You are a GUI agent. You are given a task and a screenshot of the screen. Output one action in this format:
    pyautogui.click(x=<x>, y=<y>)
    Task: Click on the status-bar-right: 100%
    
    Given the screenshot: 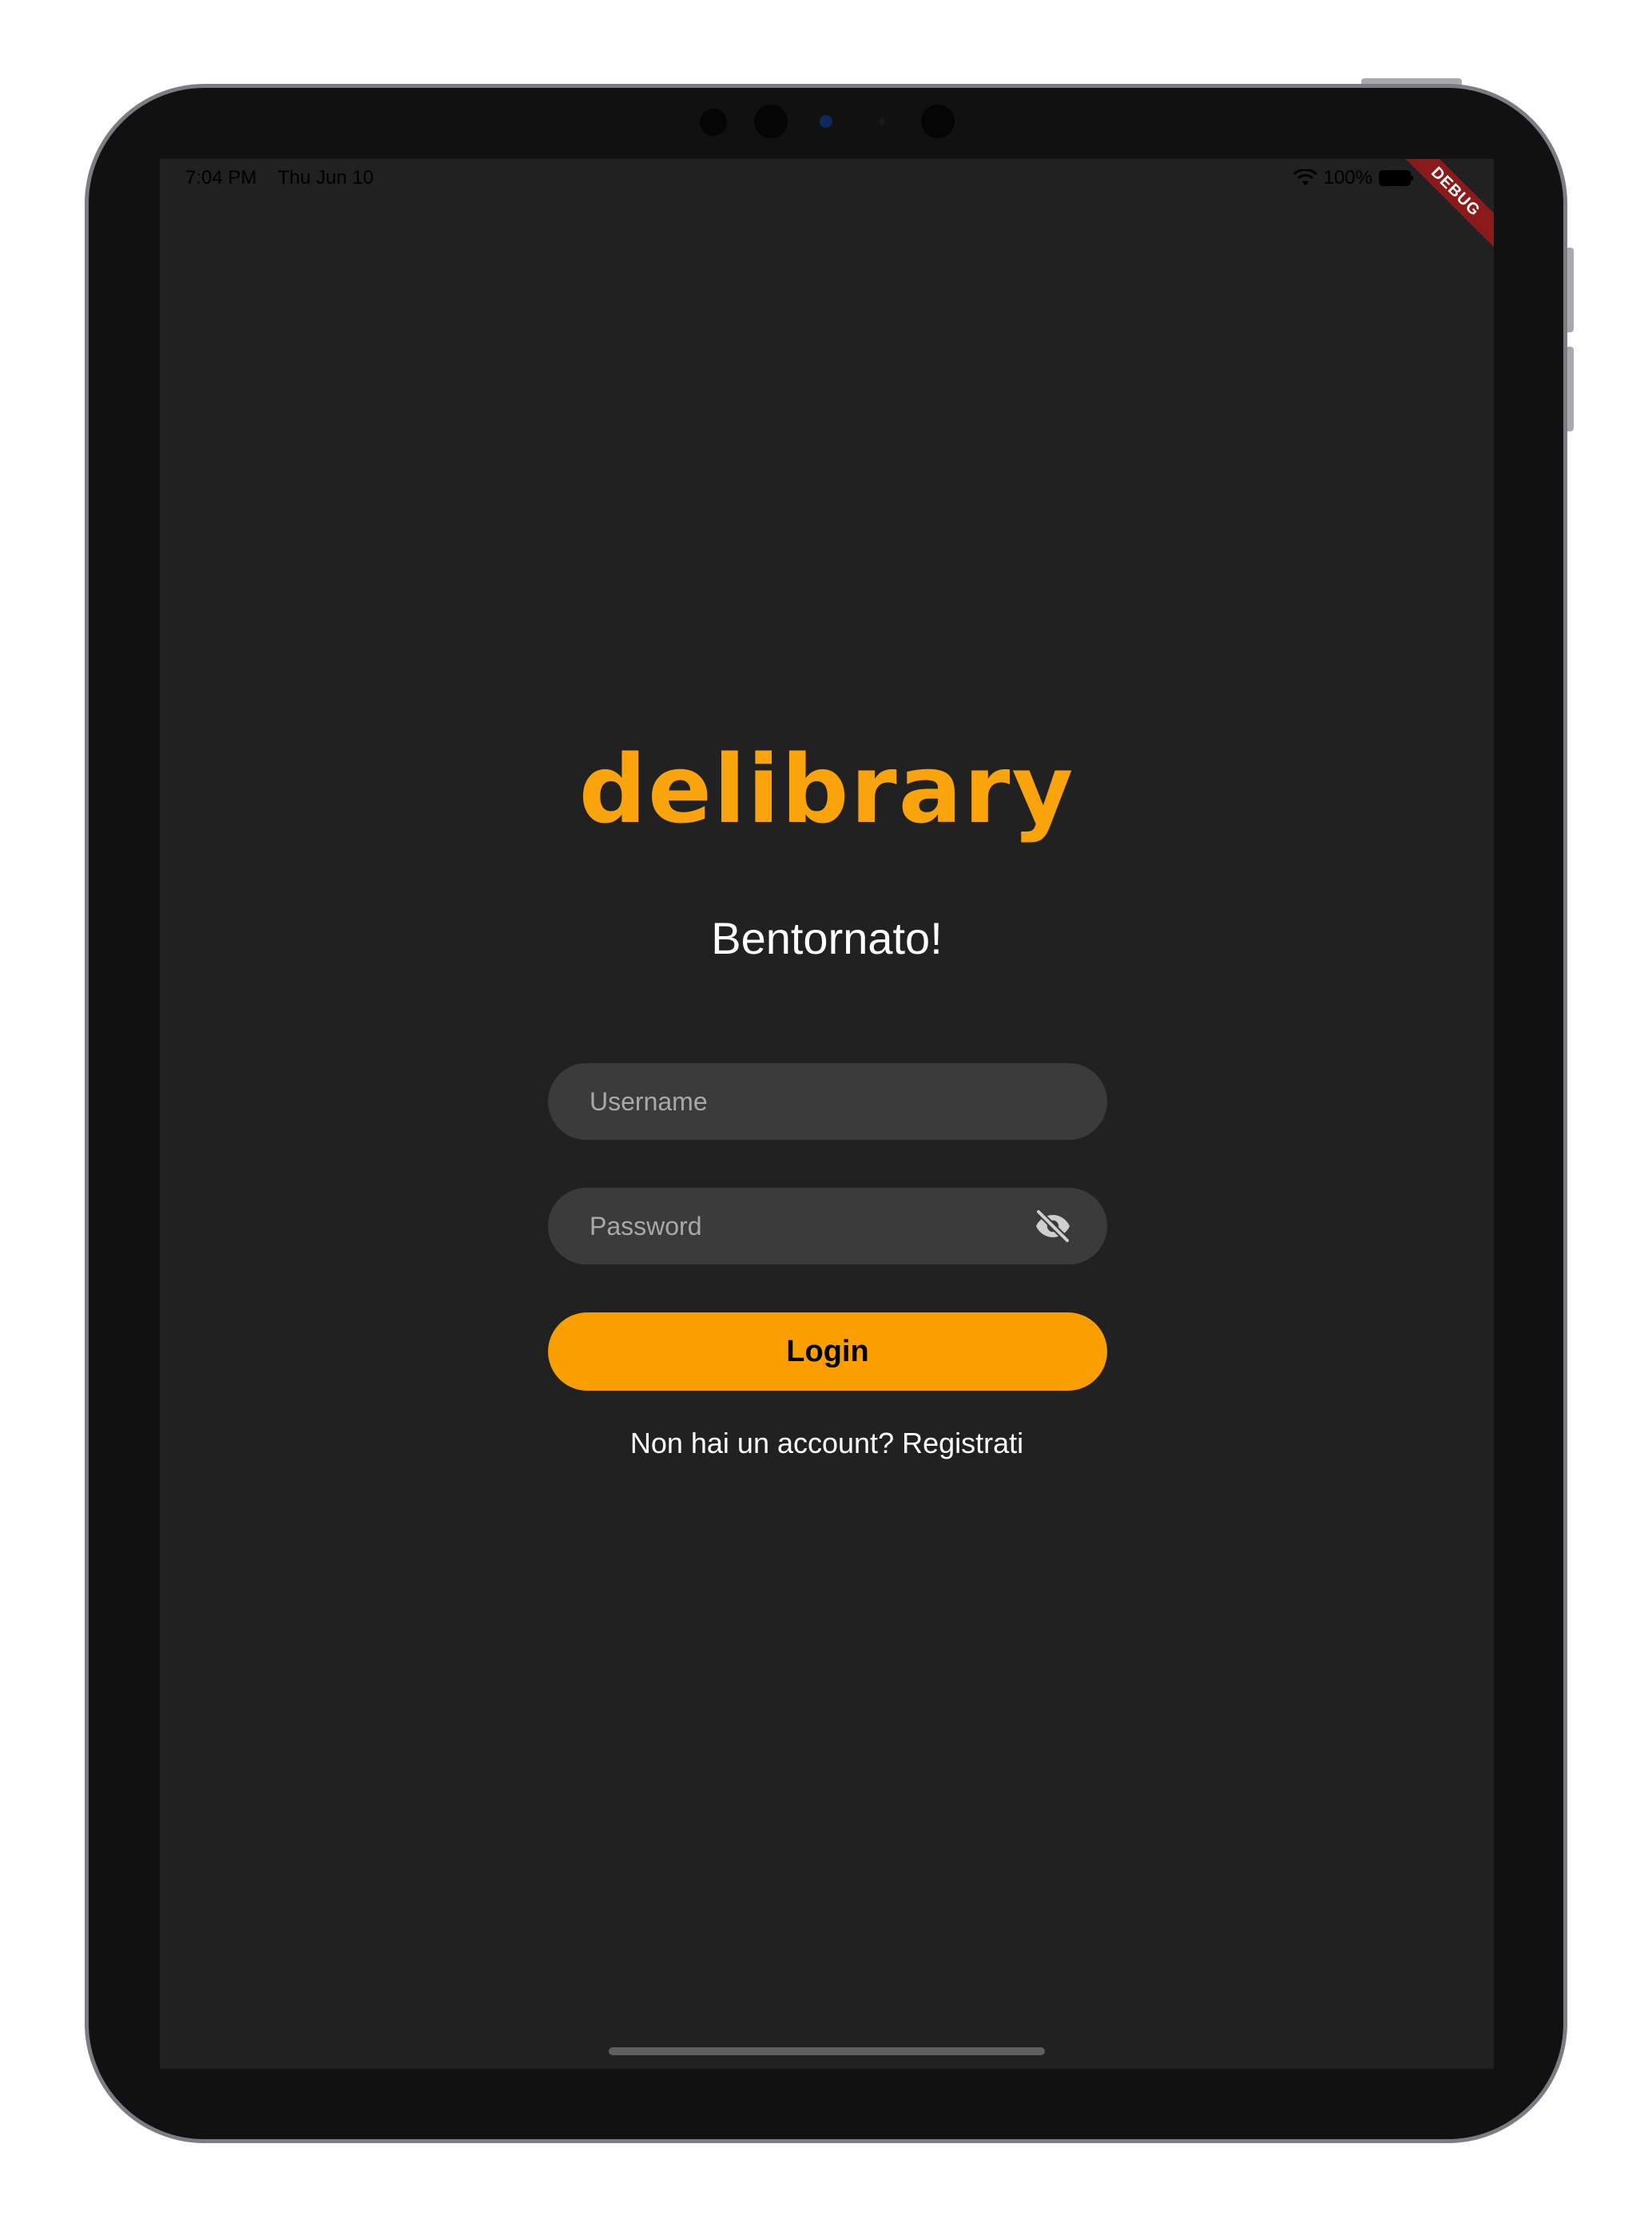 What is the action you would take?
    pyautogui.click(x=1353, y=178)
    